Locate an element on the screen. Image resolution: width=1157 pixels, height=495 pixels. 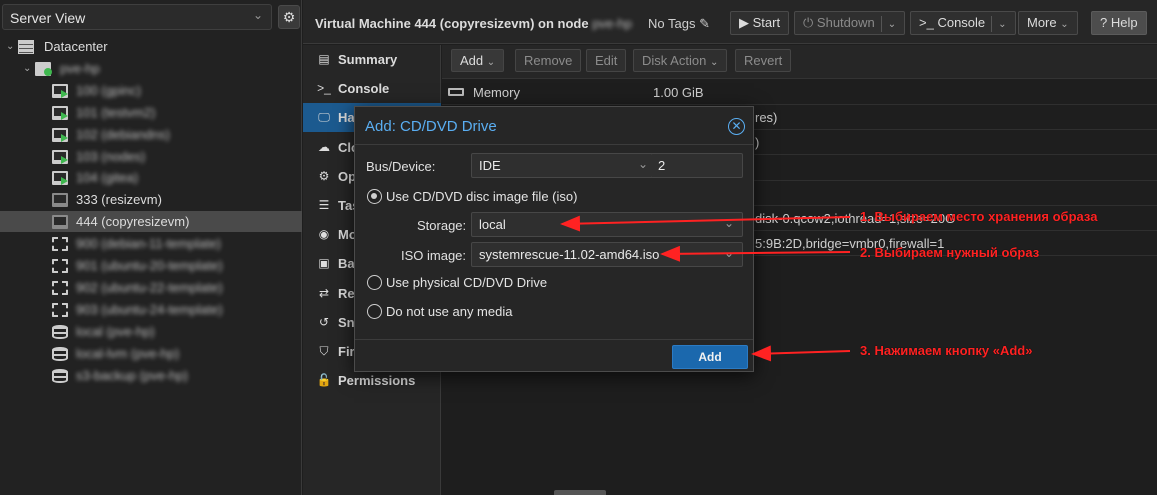
annotation-step-3: 3. Нажимаем кнопку «Add» is located at coordinates (946, 350).